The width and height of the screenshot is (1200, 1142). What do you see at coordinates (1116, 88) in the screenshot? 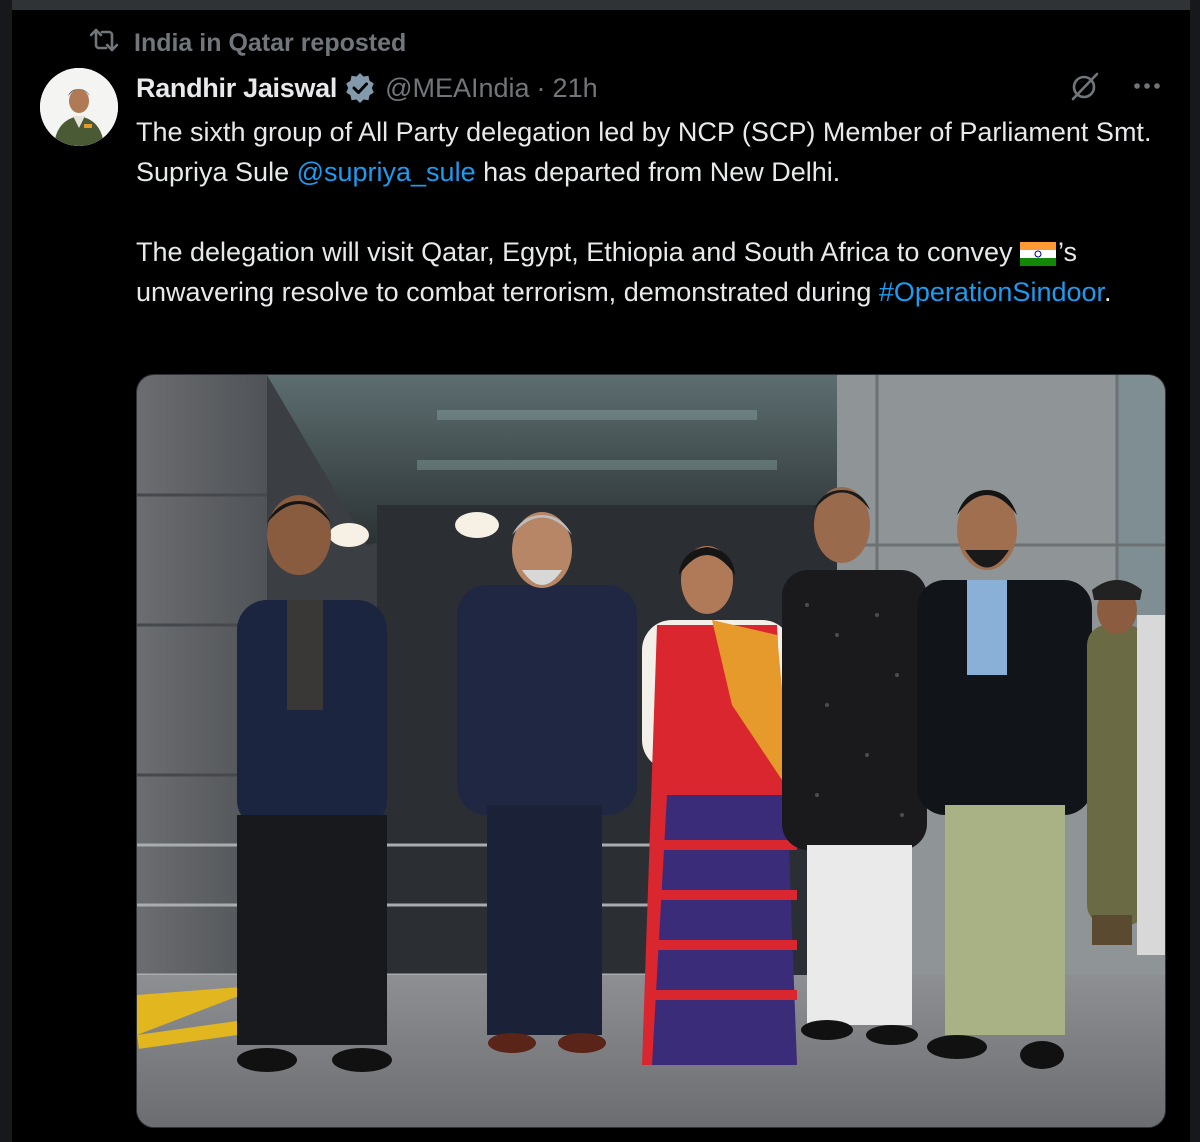
I see `tweet-actions` at bounding box center [1116, 88].